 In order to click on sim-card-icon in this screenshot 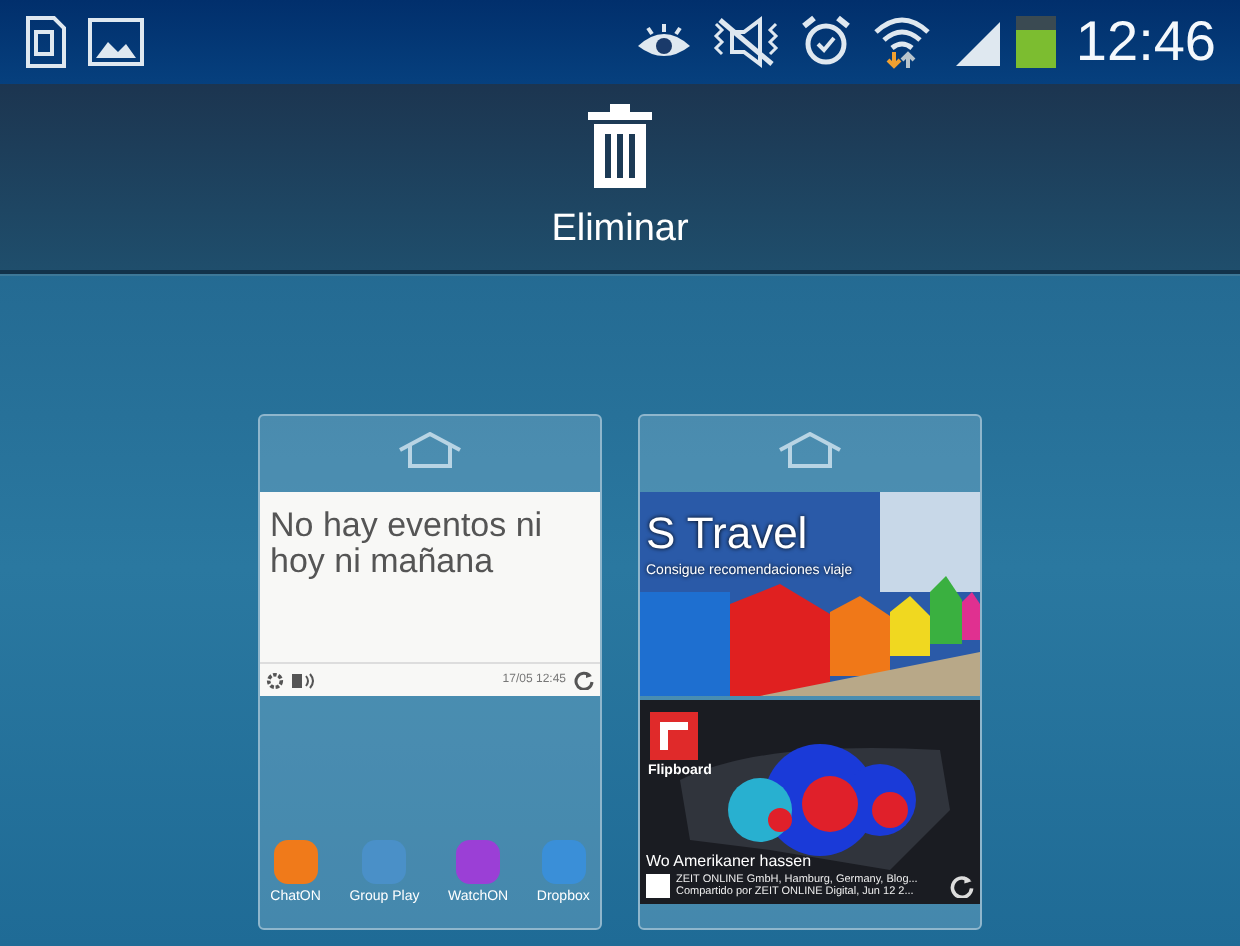, I will do `click(46, 42)`.